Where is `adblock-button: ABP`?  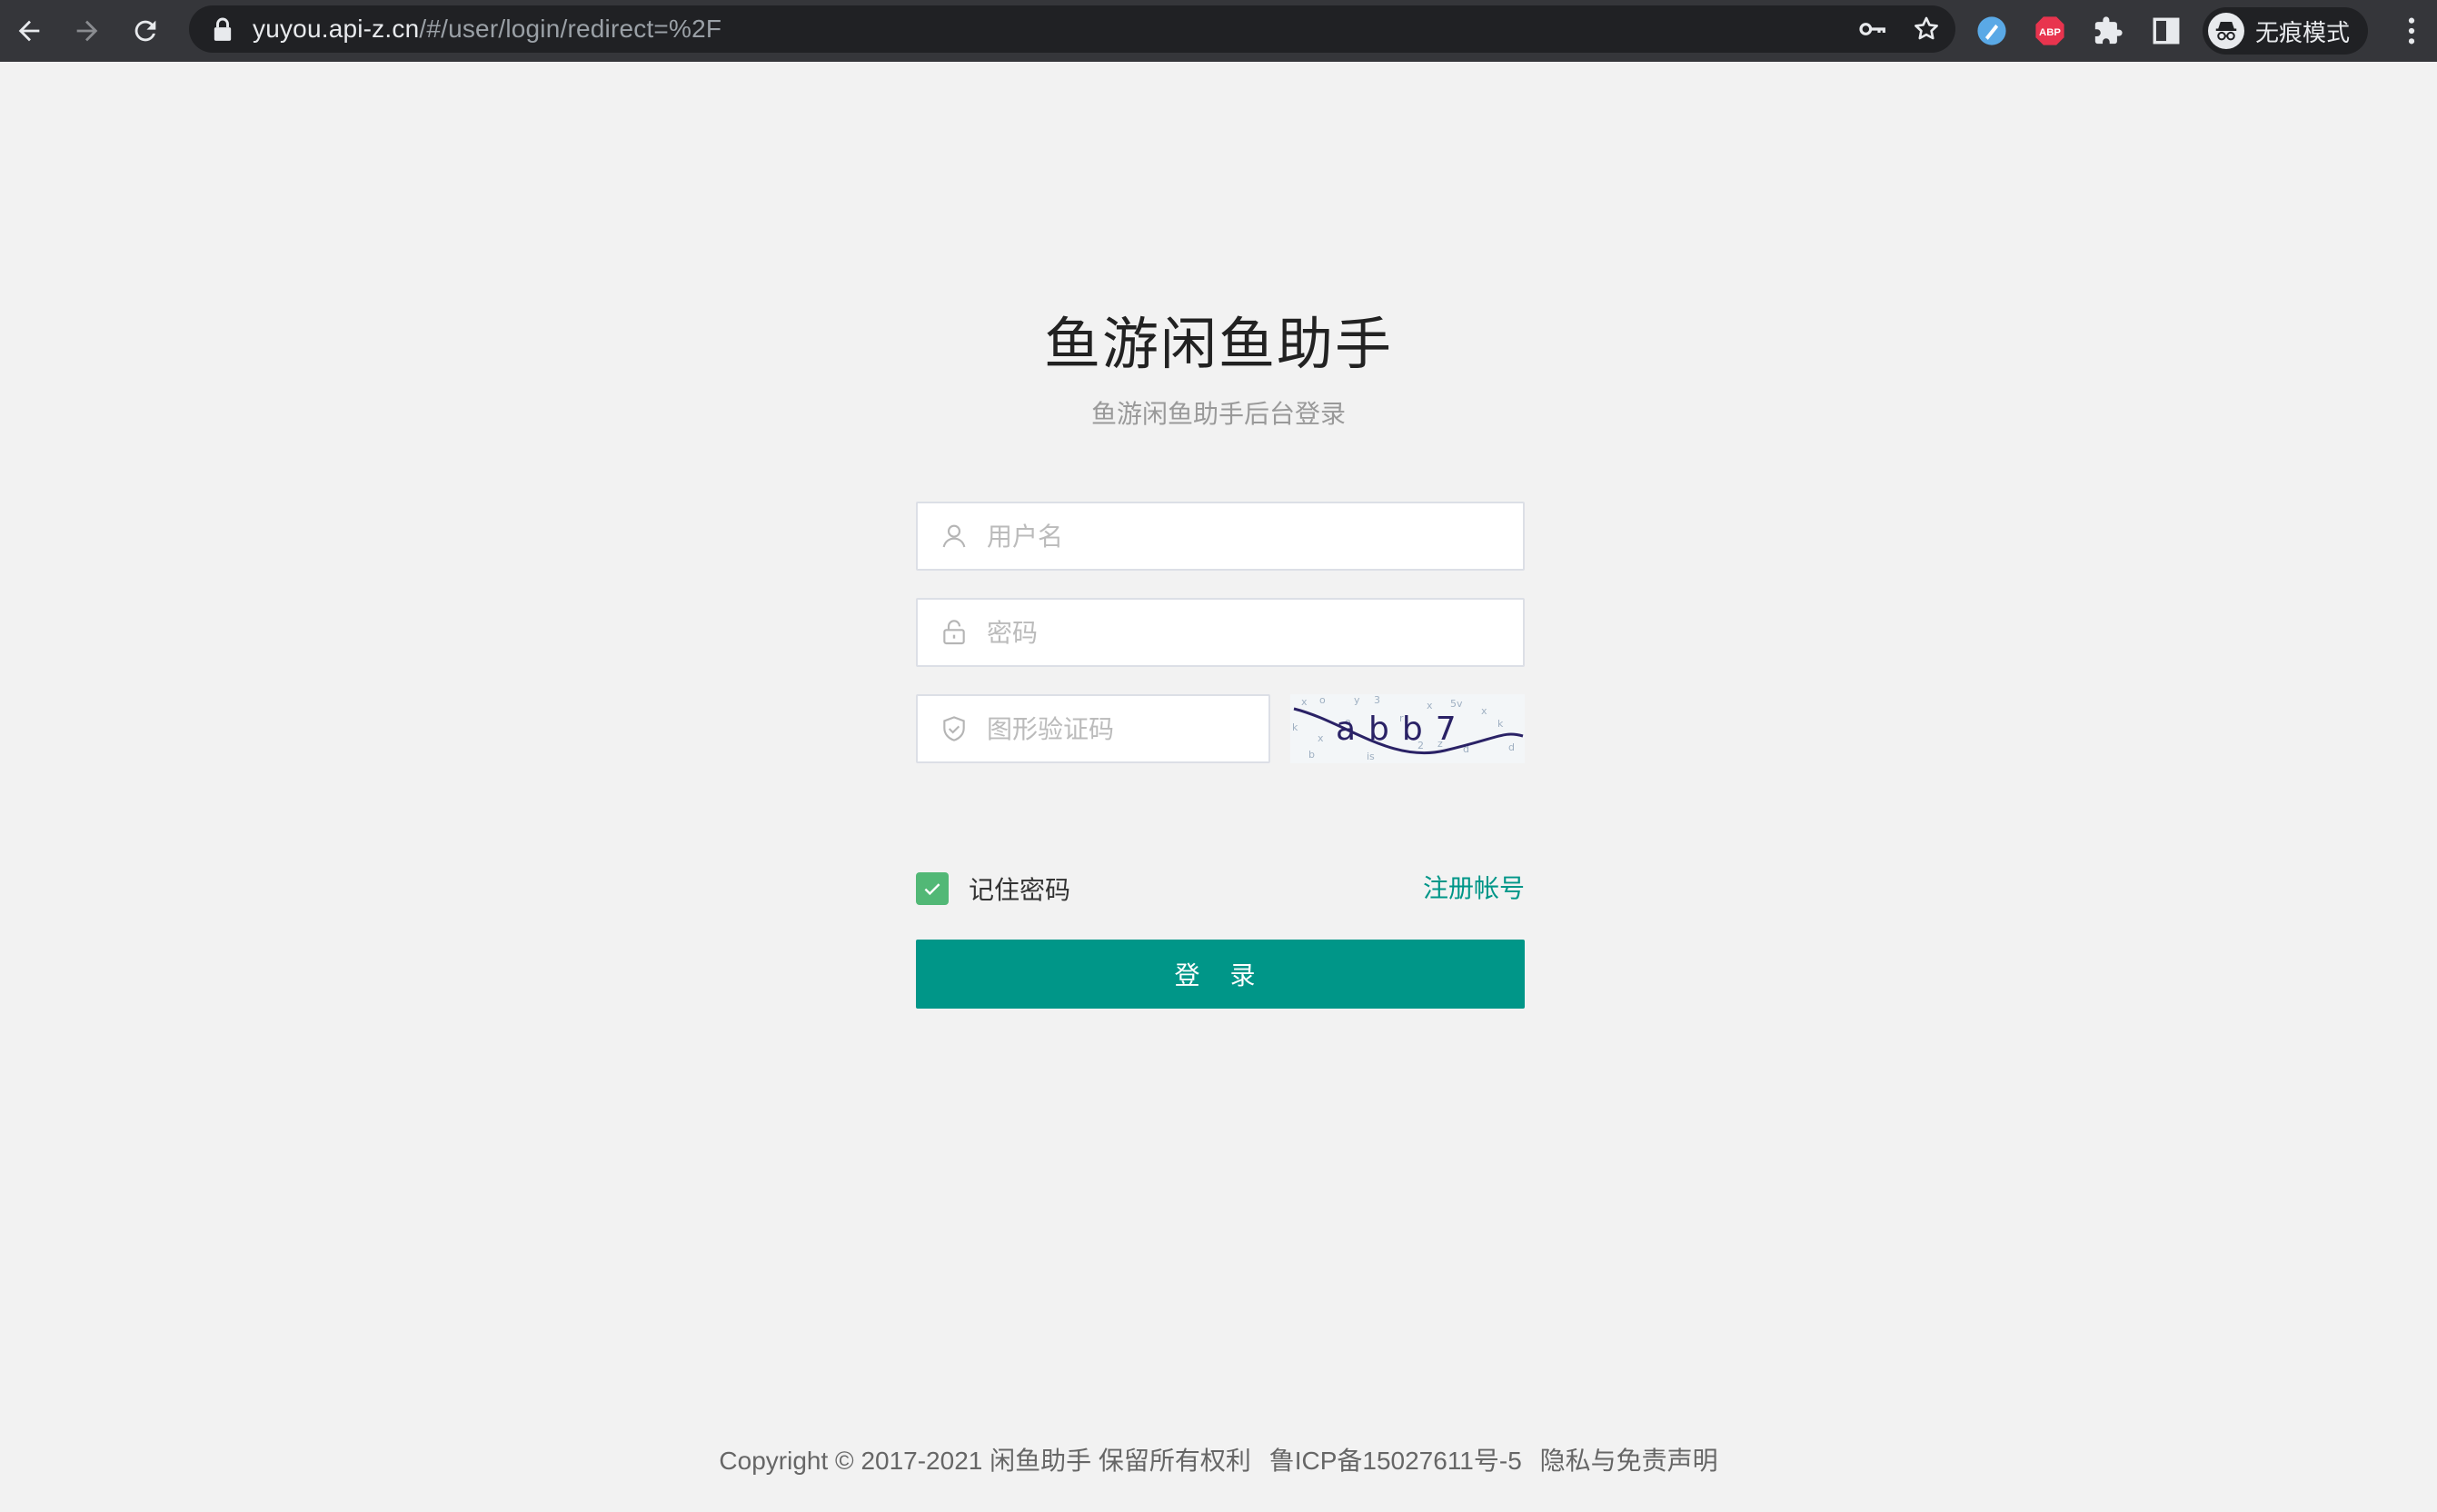 adblock-button: ABP is located at coordinates (2050, 31).